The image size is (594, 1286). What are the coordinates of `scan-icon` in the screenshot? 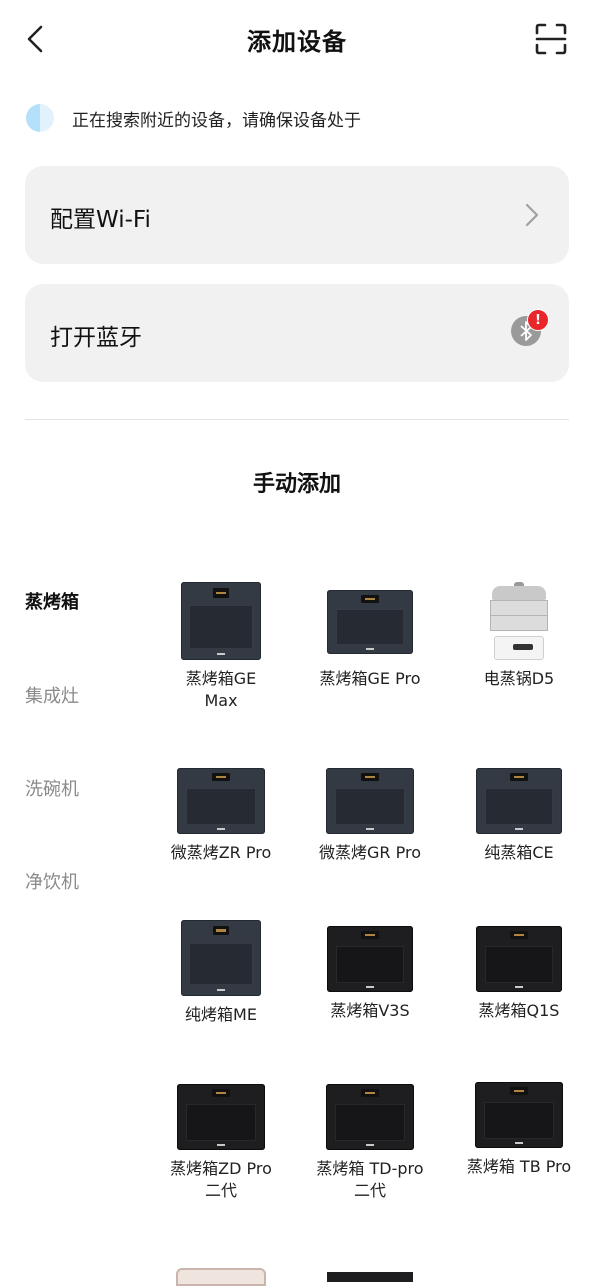 It's located at (551, 39).